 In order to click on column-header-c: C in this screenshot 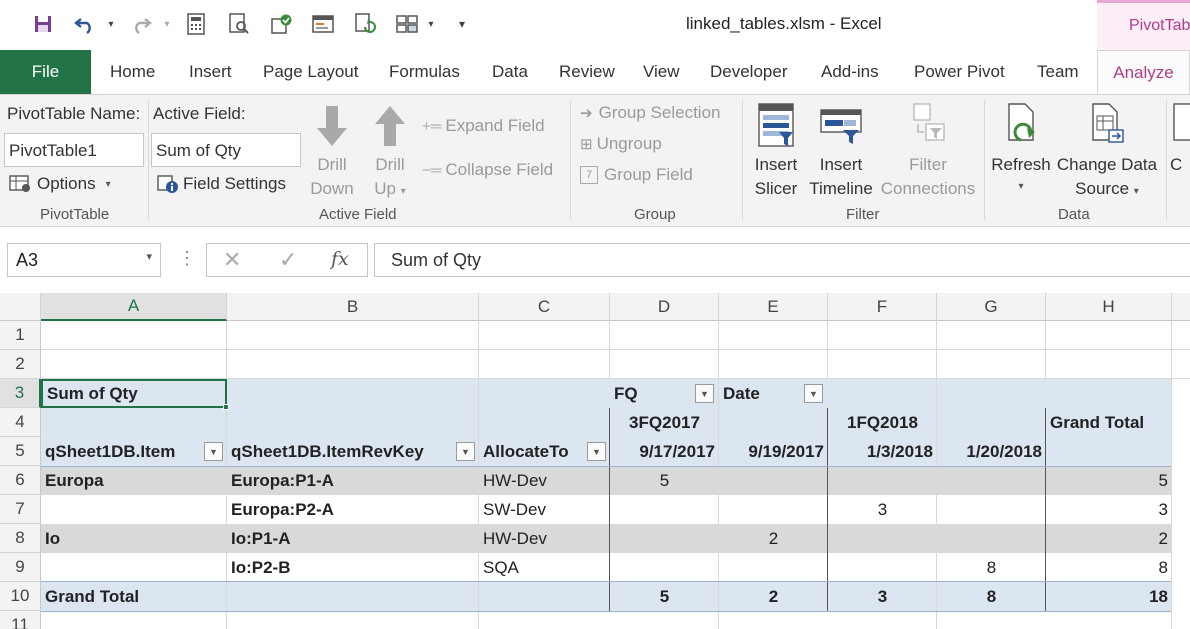, I will do `click(544, 307)`.